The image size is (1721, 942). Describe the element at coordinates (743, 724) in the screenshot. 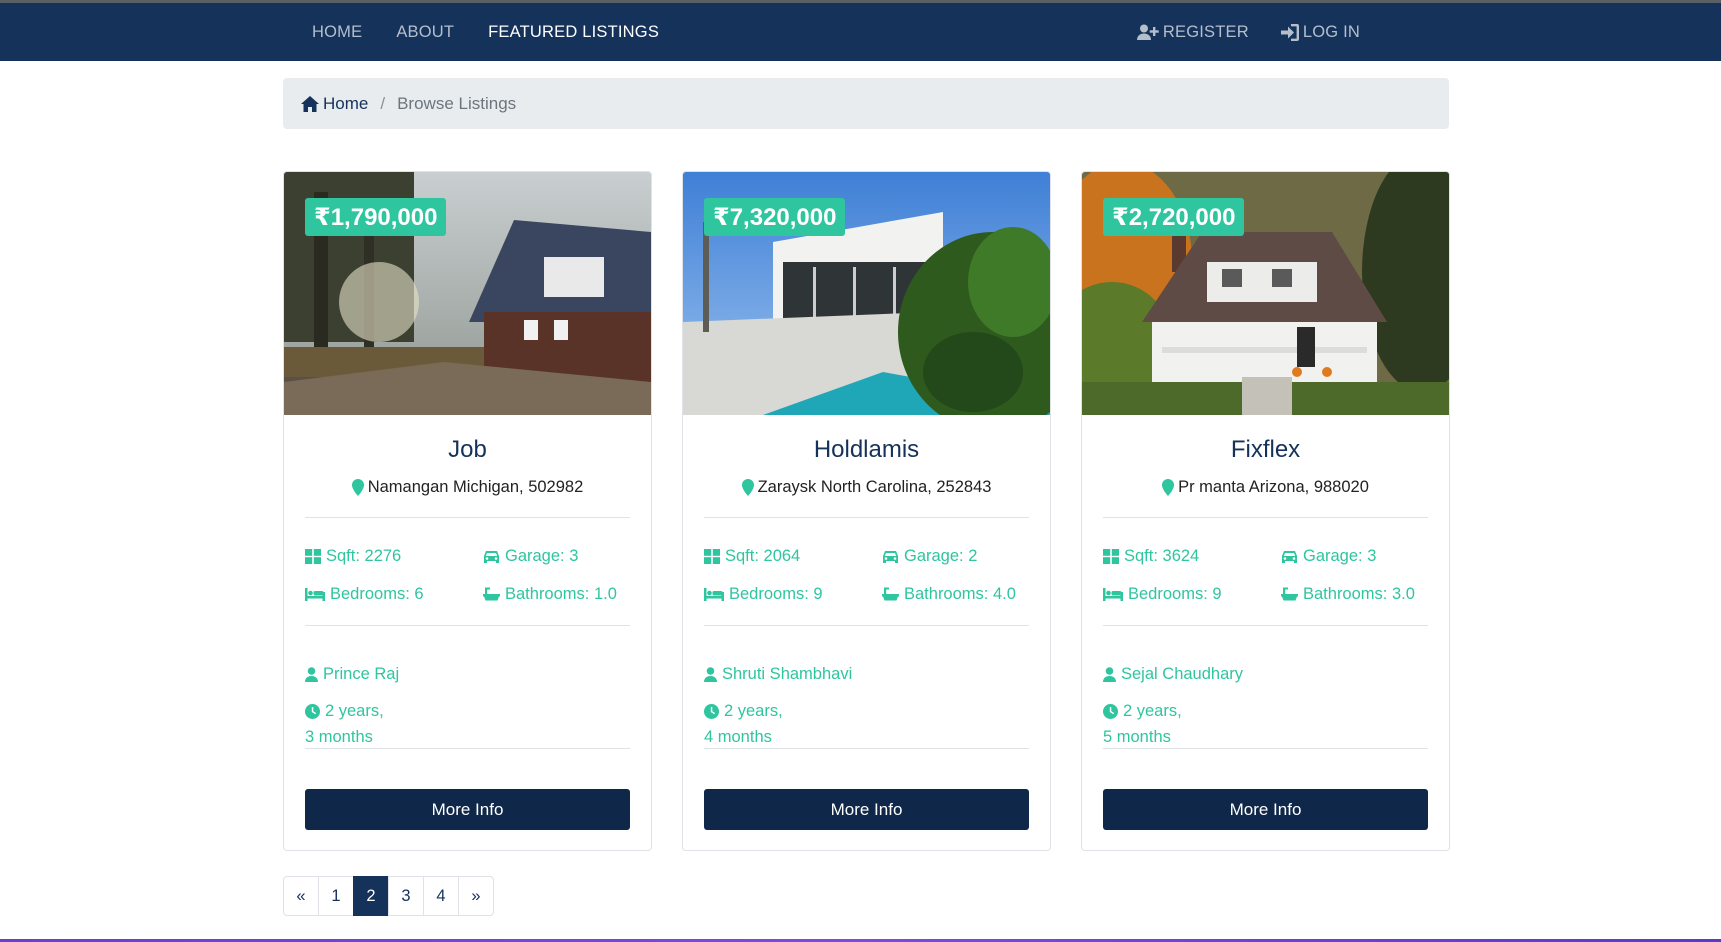

I see `listing-listed-time: 2 years, 4 months` at that location.